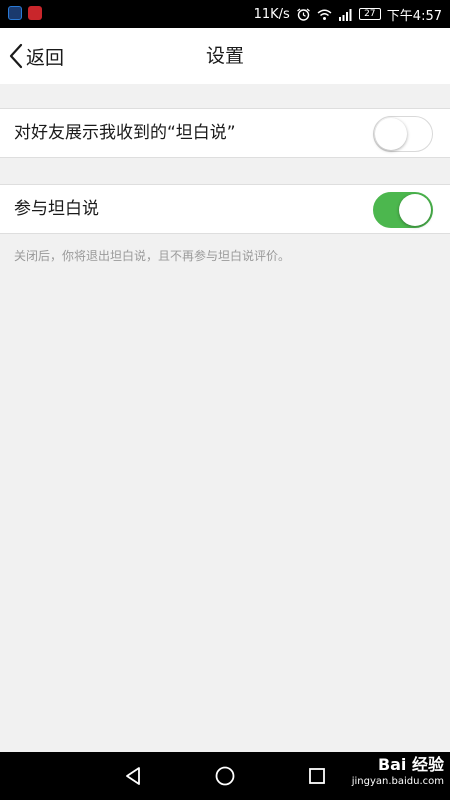 The width and height of the screenshot is (450, 800). What do you see at coordinates (45, 57) in the screenshot?
I see `back-label: 返回` at bounding box center [45, 57].